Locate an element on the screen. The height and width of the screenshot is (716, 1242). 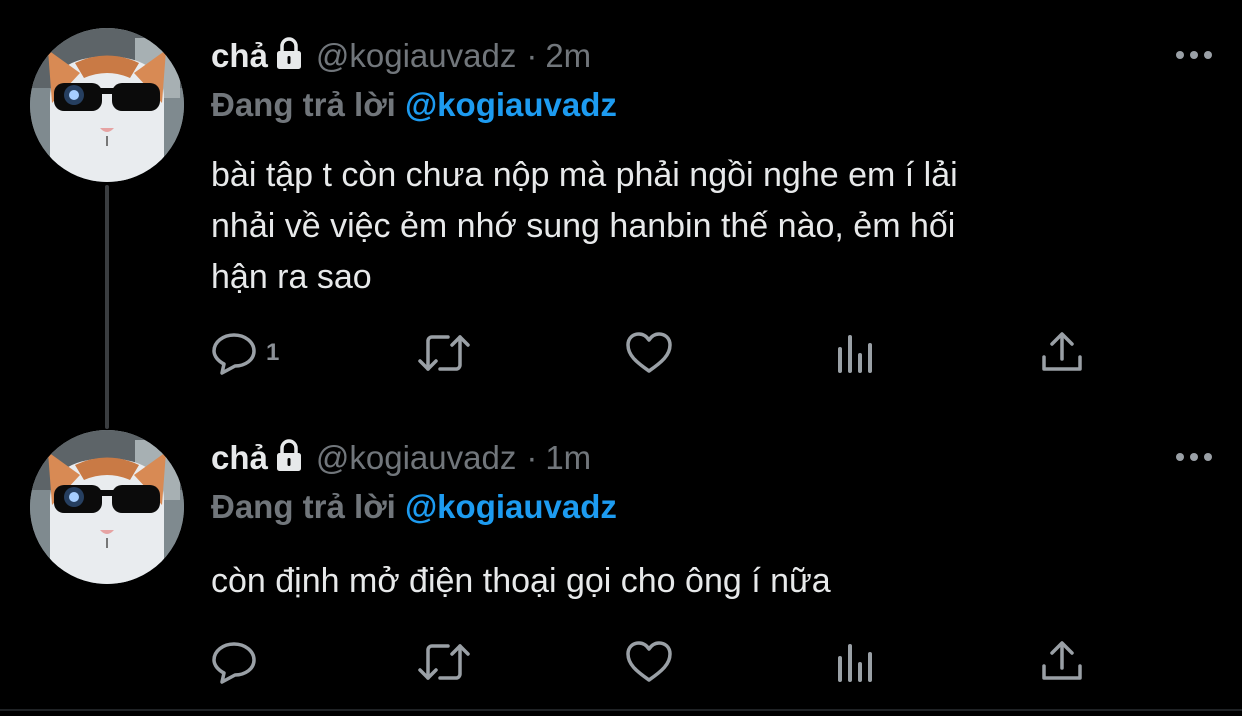
tweet-text: còn định mở điện thoại gọi cho ông í nữa is located at coordinates (701, 581).